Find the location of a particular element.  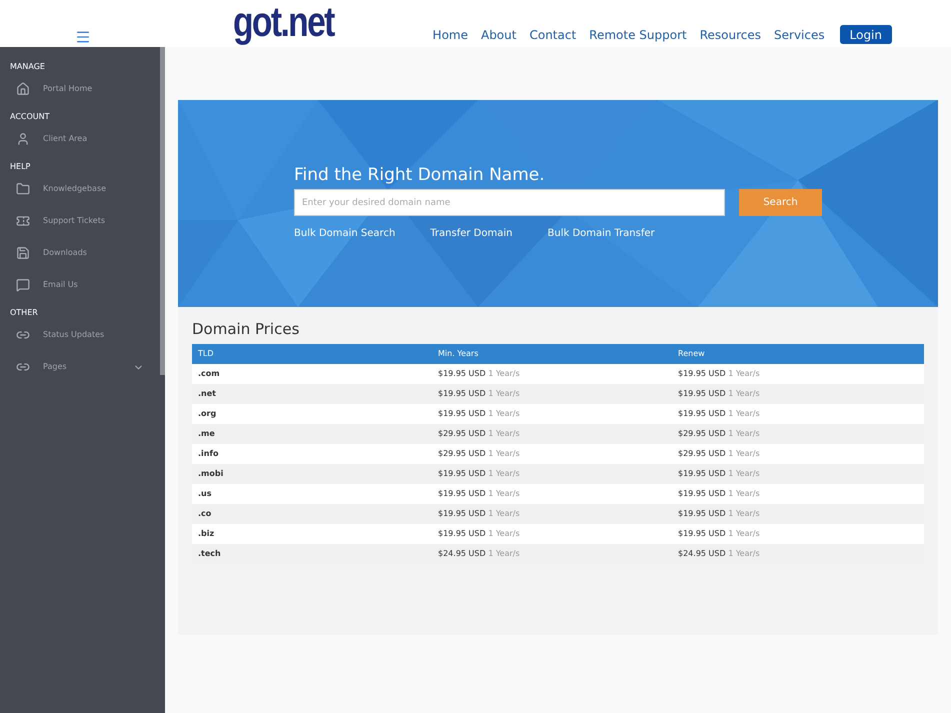

sidebar-item: Status Updates is located at coordinates (80, 335).